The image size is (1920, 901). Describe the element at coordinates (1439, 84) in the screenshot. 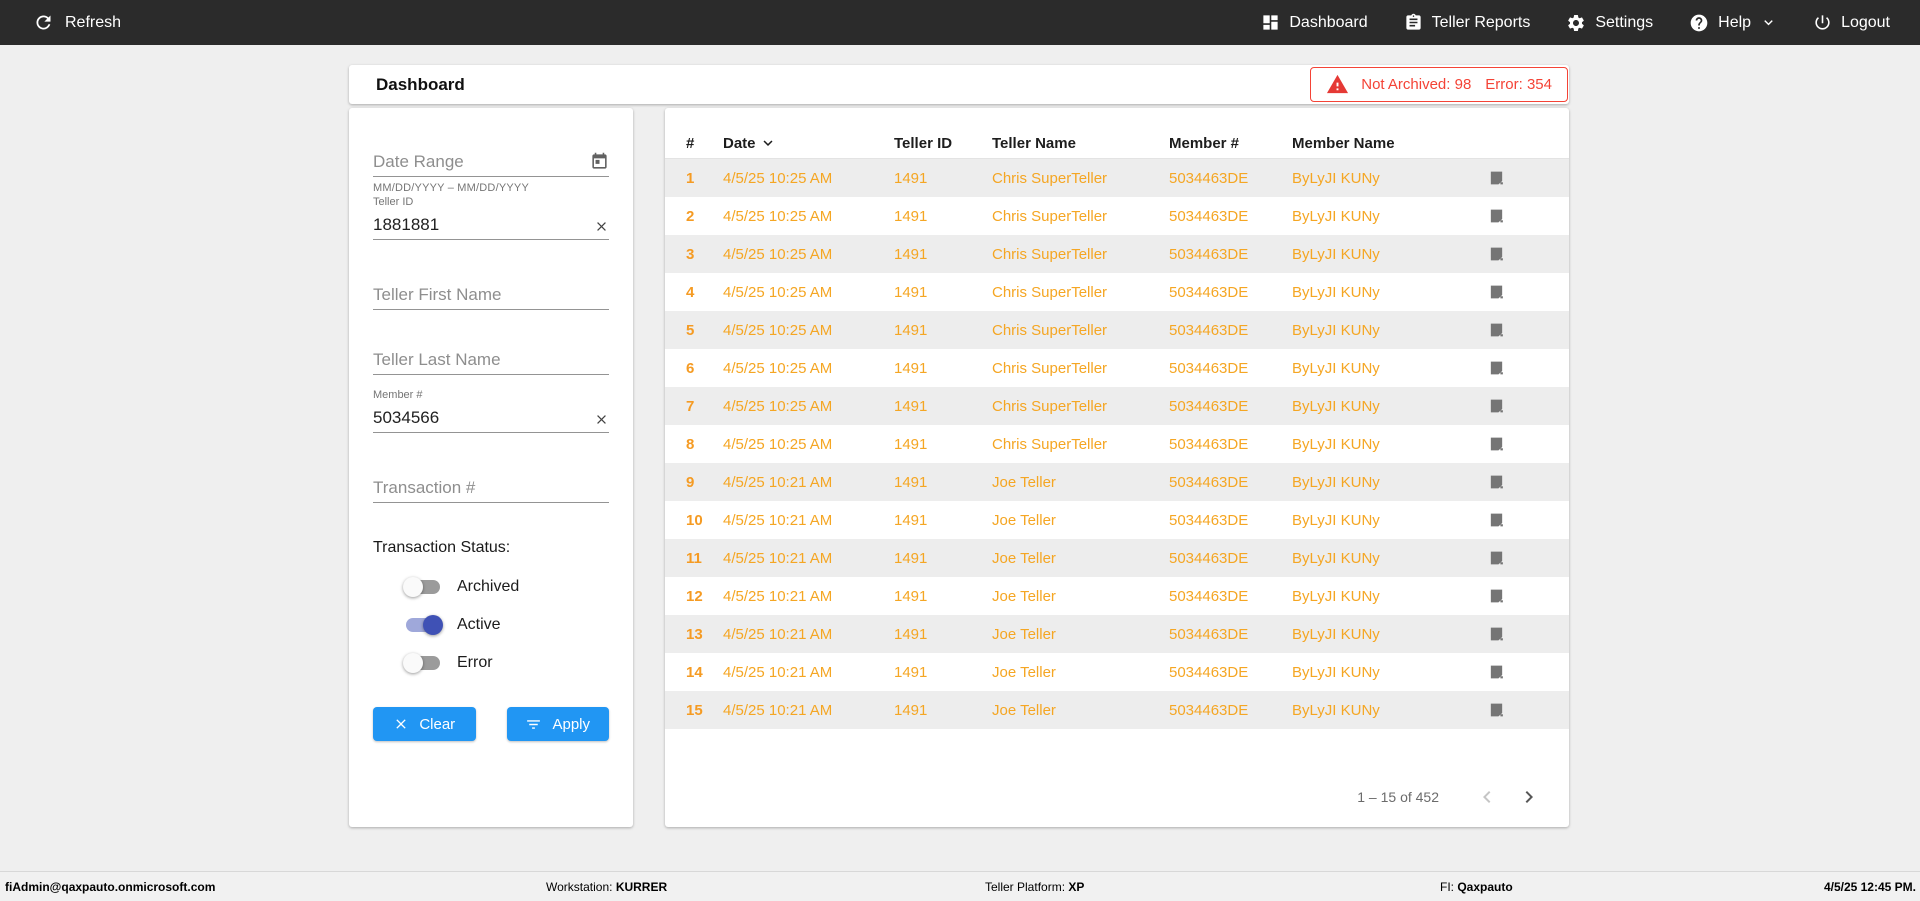

I see `alert-badge: Not Archived: 98 Error: 354` at that location.